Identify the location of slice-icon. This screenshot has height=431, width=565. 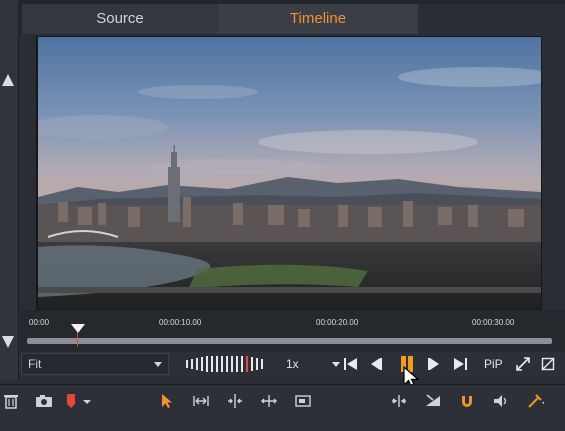
(433, 401).